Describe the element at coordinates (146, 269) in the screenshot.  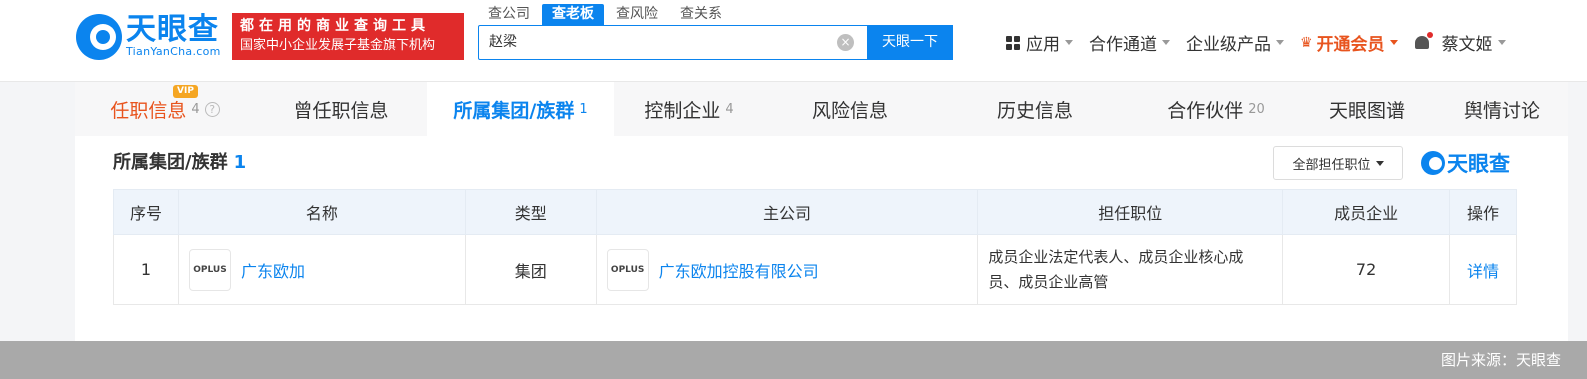
I see `row-index: 1` at that location.